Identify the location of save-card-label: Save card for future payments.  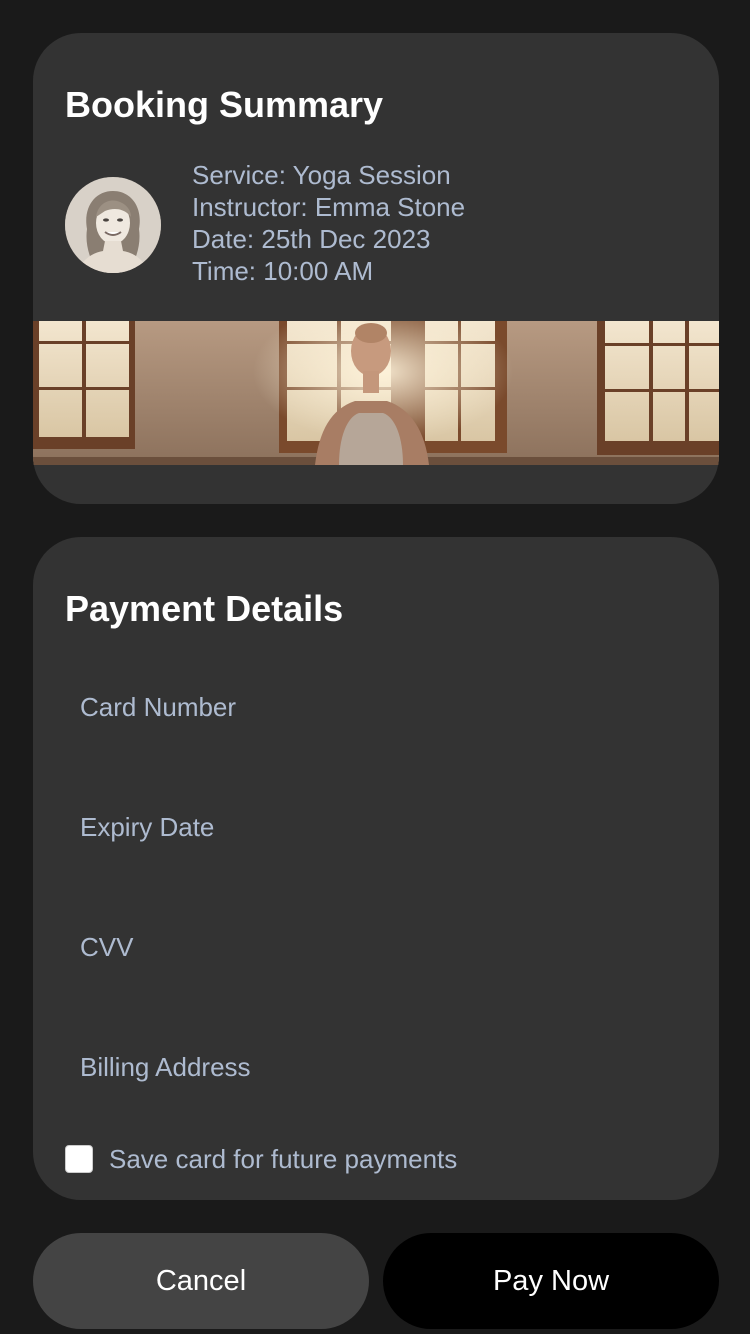
(283, 1159).